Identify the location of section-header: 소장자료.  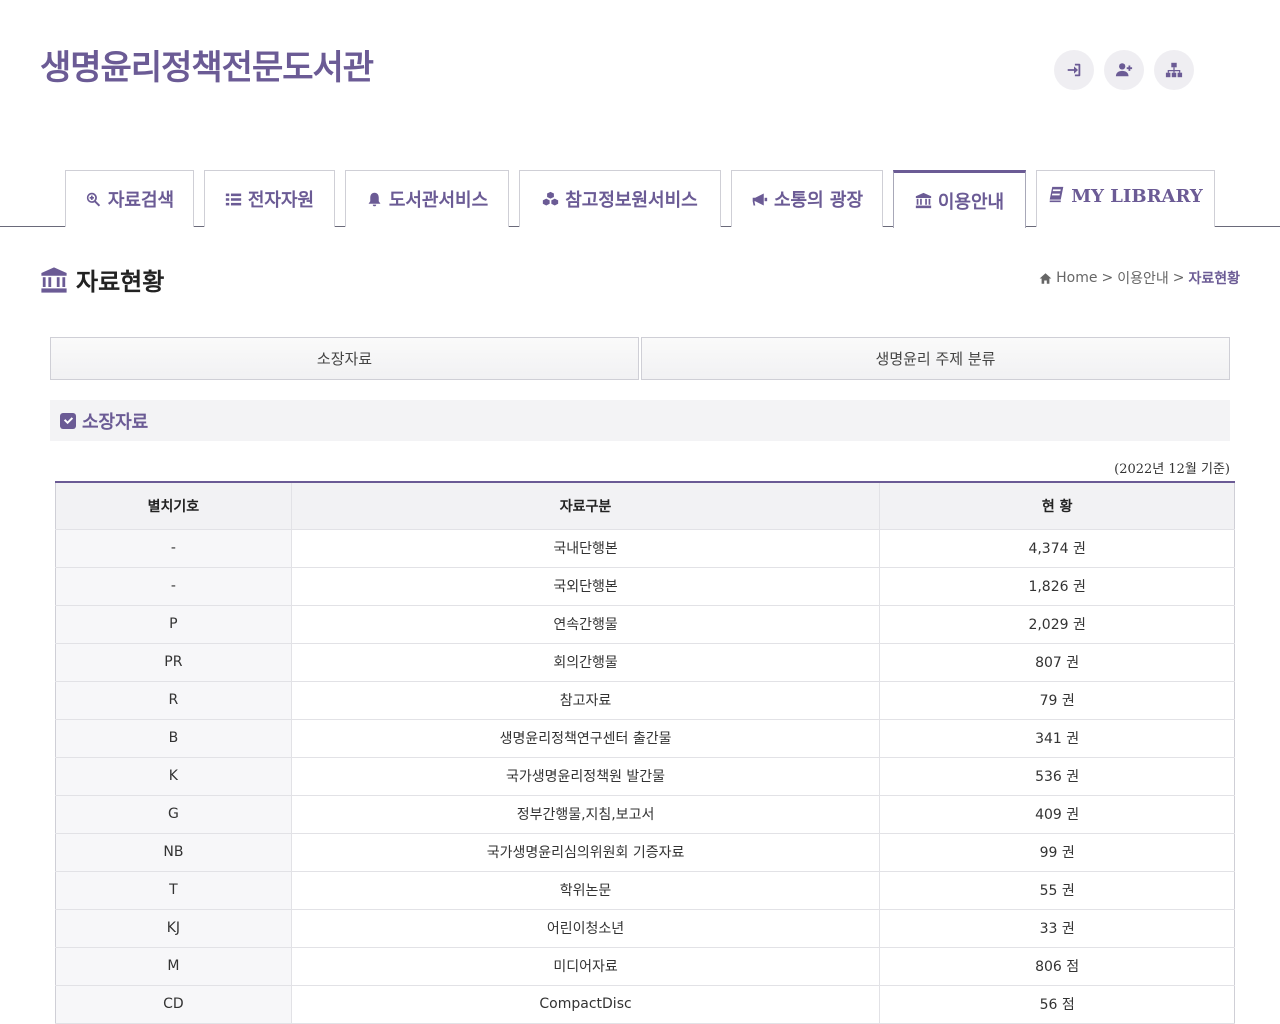
(640, 420).